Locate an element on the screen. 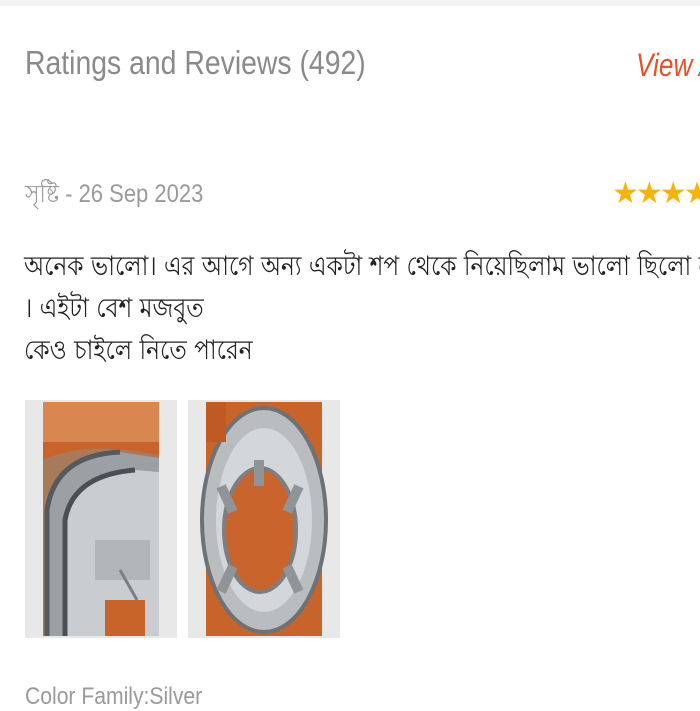 This screenshot has height=711, width=700. stove-ring-top-image is located at coordinates (264, 519).